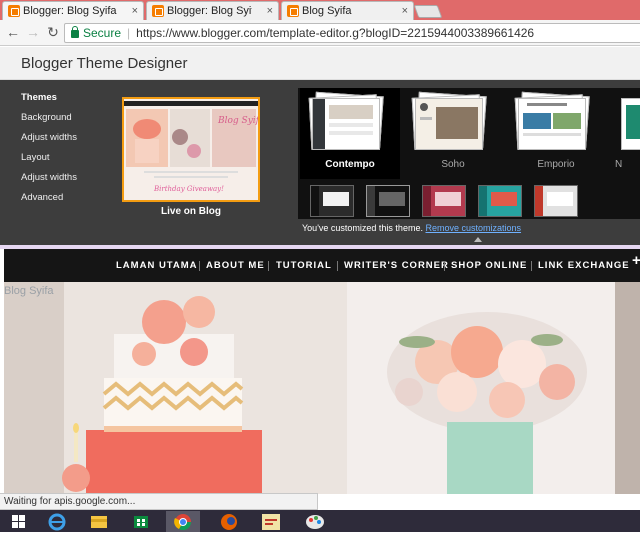  I want to click on page-title: Blogger Theme Designer, so click(320, 63).